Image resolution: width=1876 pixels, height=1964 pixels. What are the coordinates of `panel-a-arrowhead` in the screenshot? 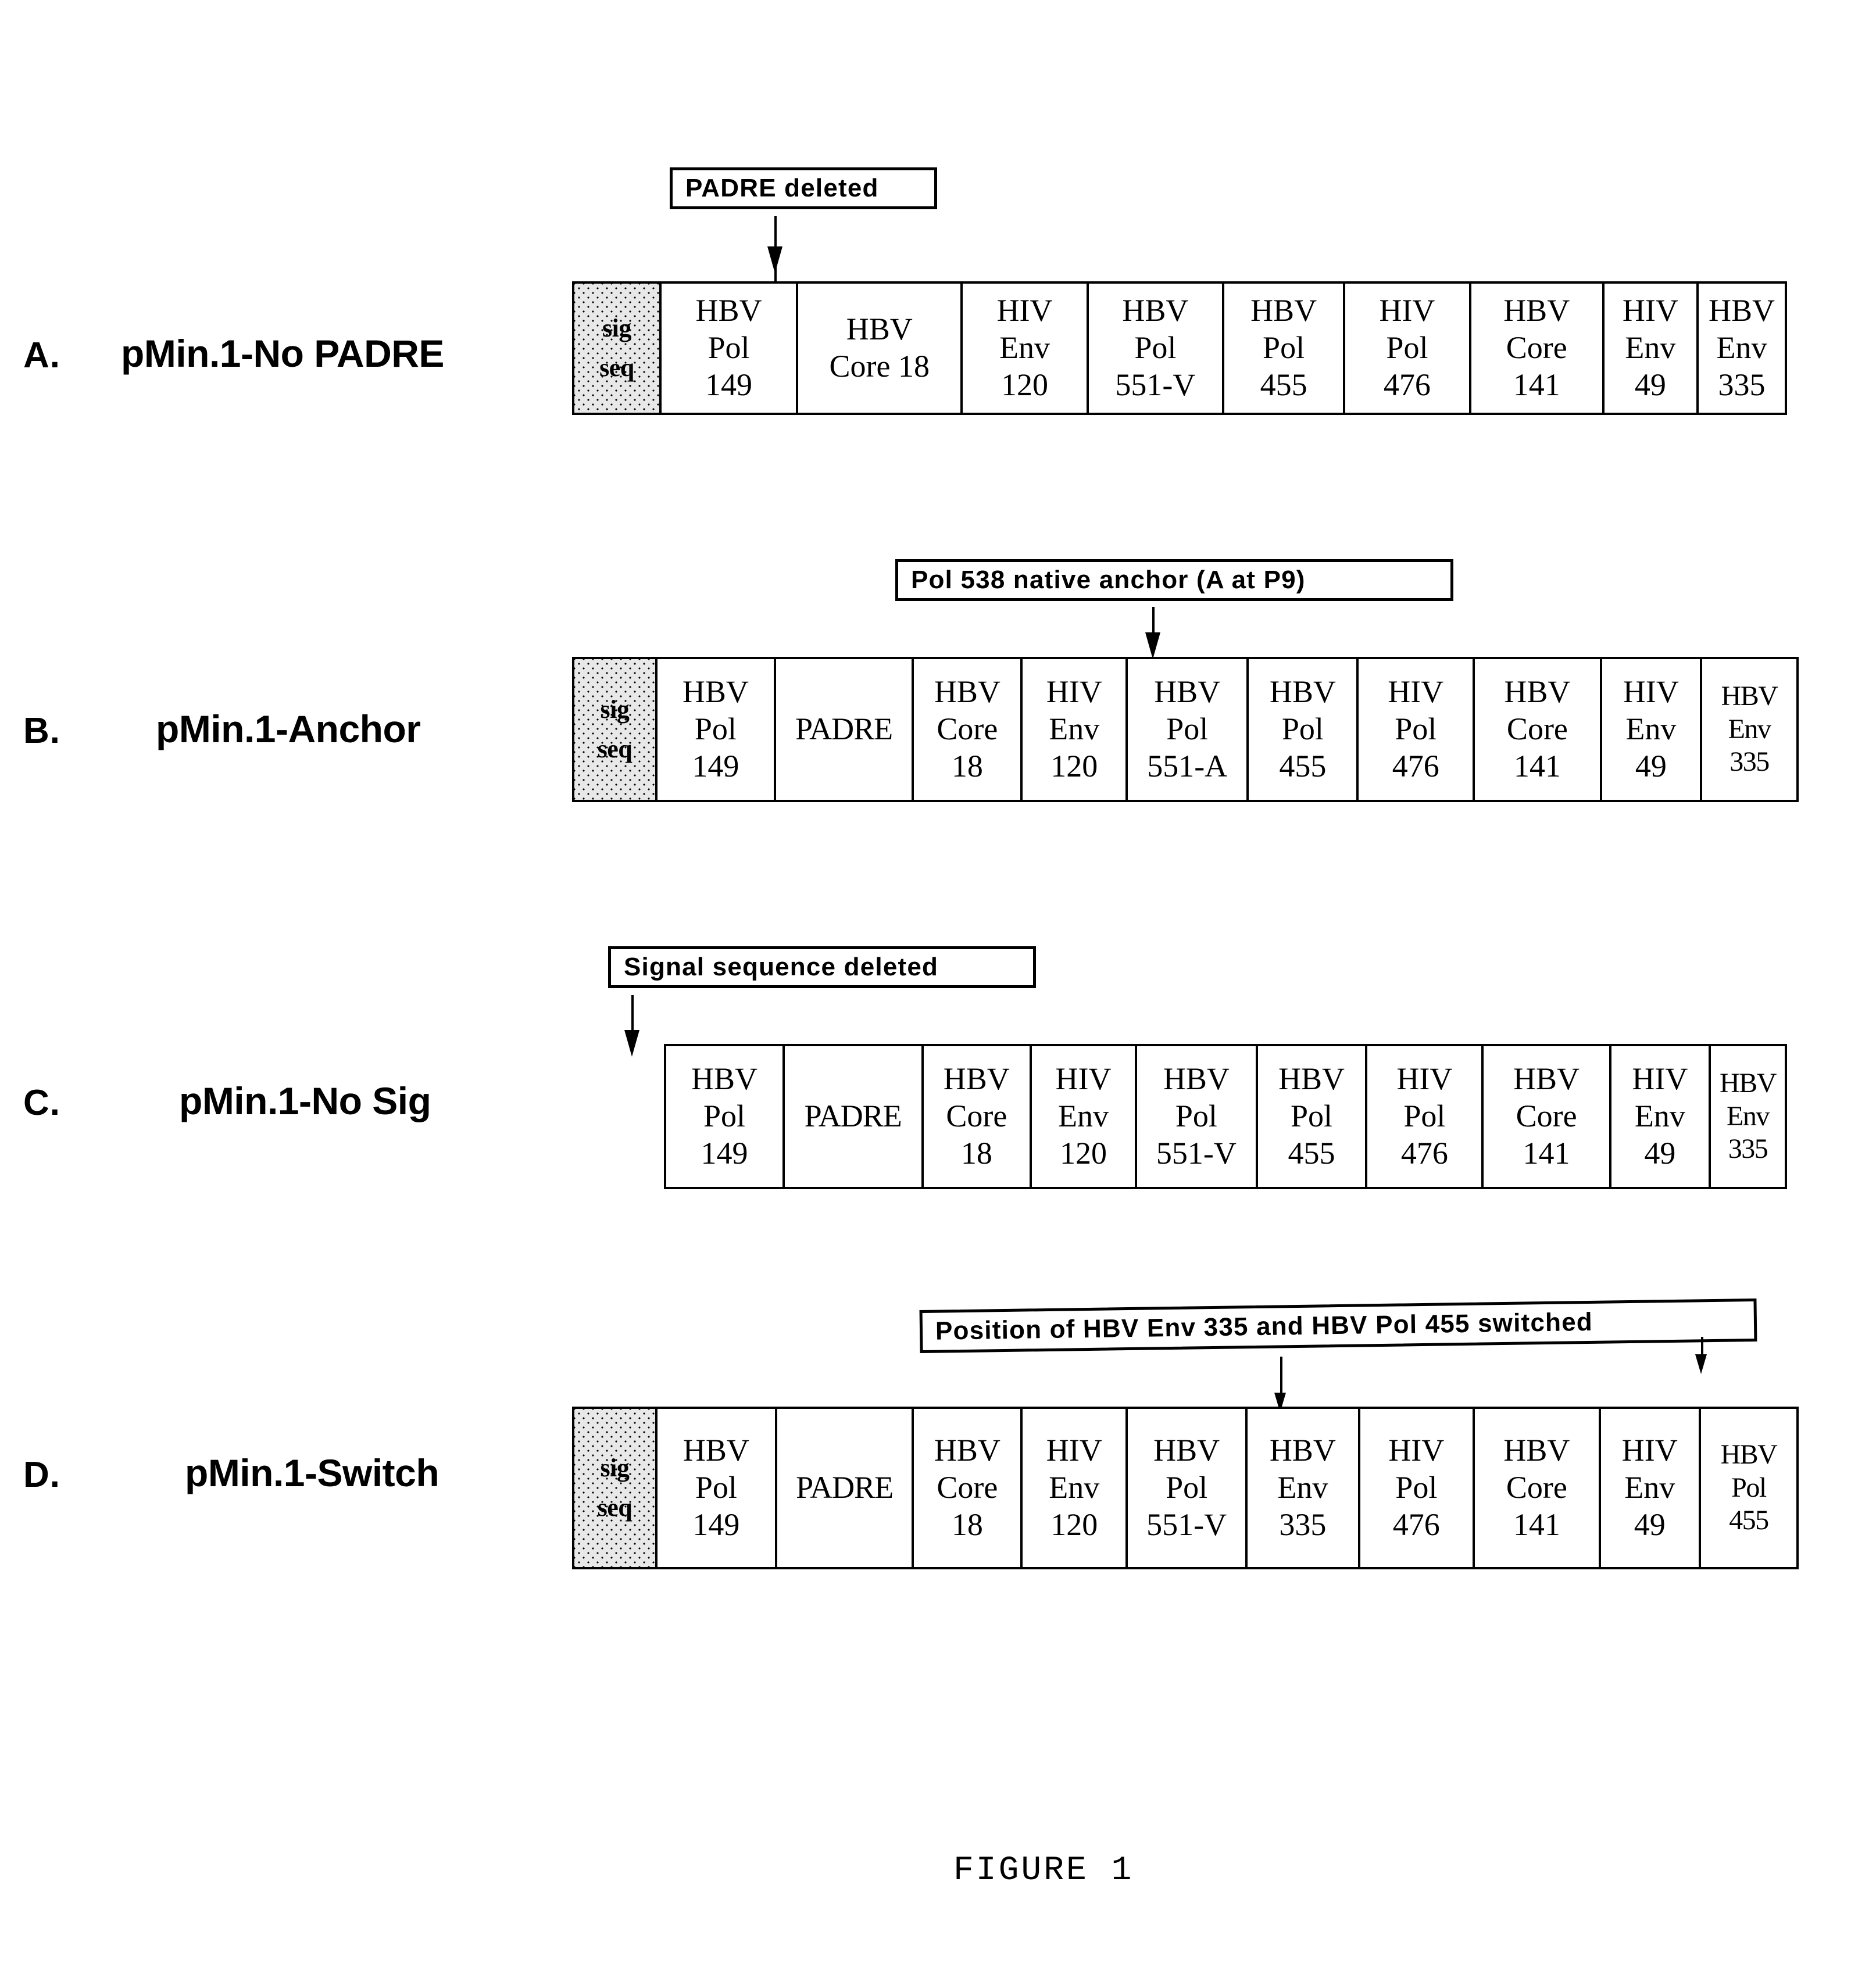 It's located at (774, 259).